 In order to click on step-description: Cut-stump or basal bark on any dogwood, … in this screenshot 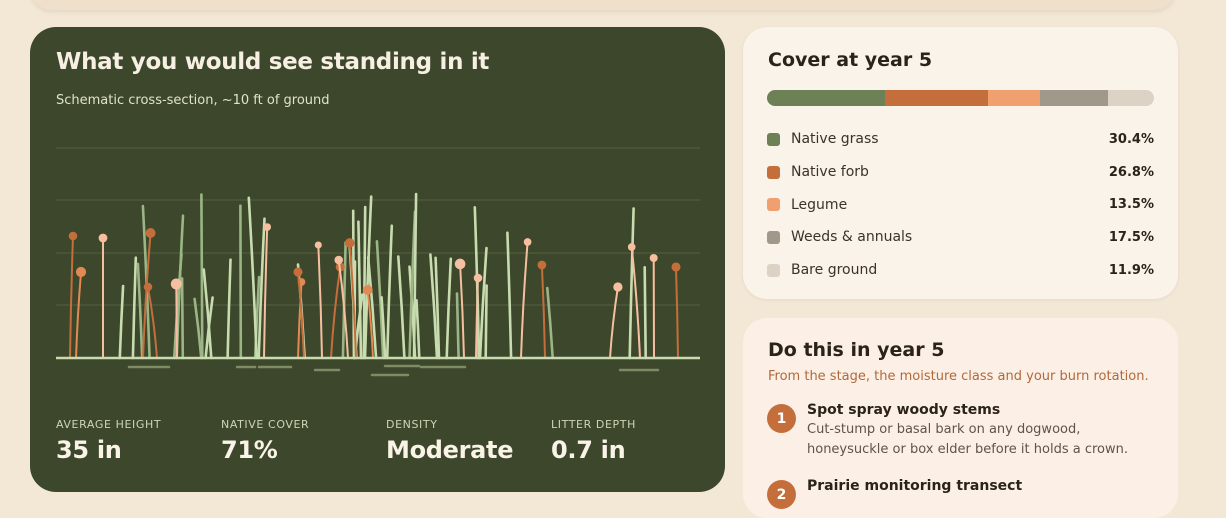, I will do `click(969, 440)`.